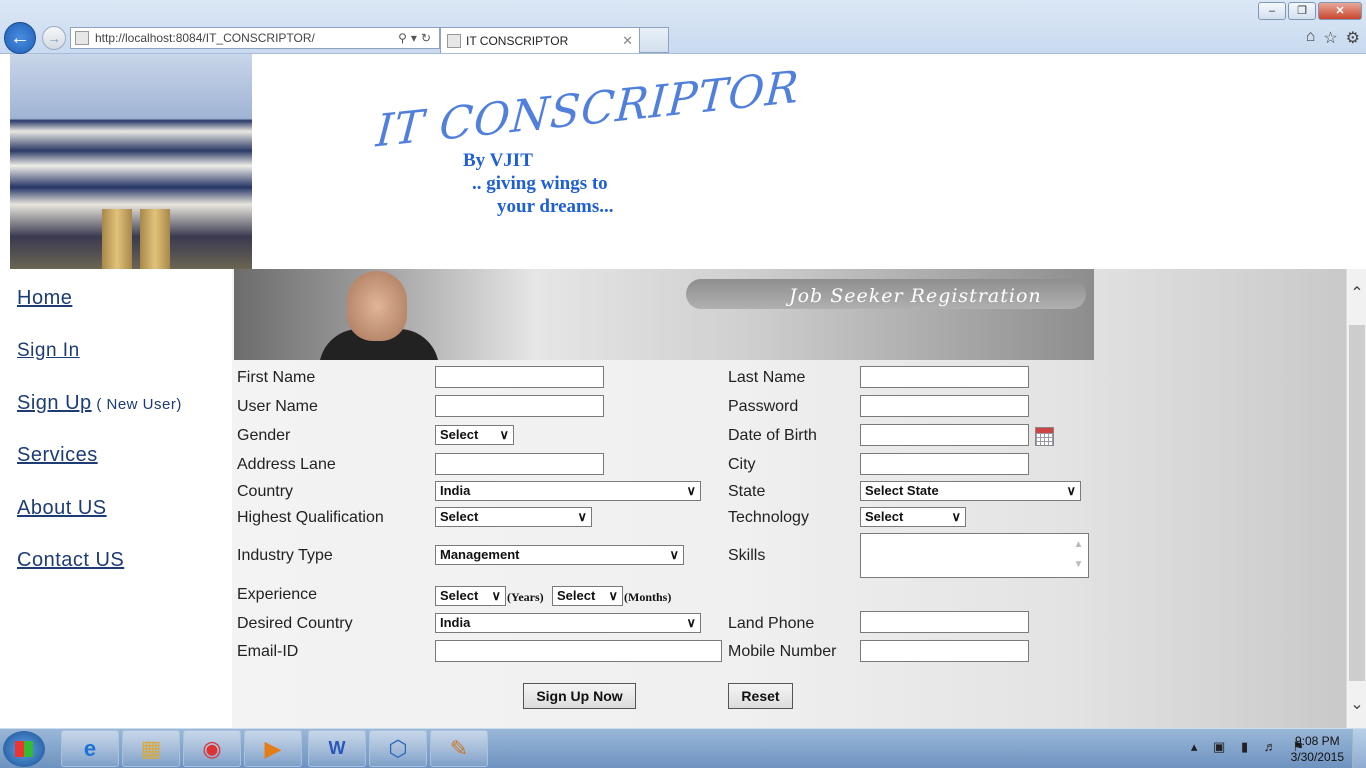 This screenshot has width=1366, height=768. Describe the element at coordinates (1359, 748) in the screenshot. I see `show-desktop-button` at that location.